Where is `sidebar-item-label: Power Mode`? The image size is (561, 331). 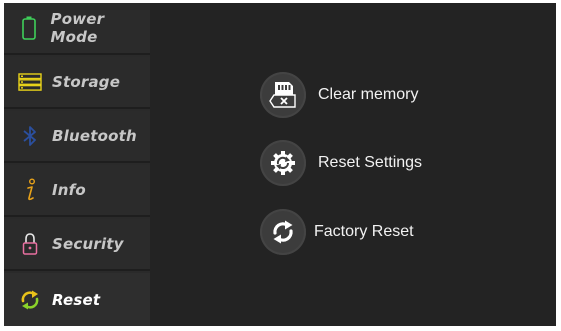
sidebar-item-label: Power Mode is located at coordinates (77, 28).